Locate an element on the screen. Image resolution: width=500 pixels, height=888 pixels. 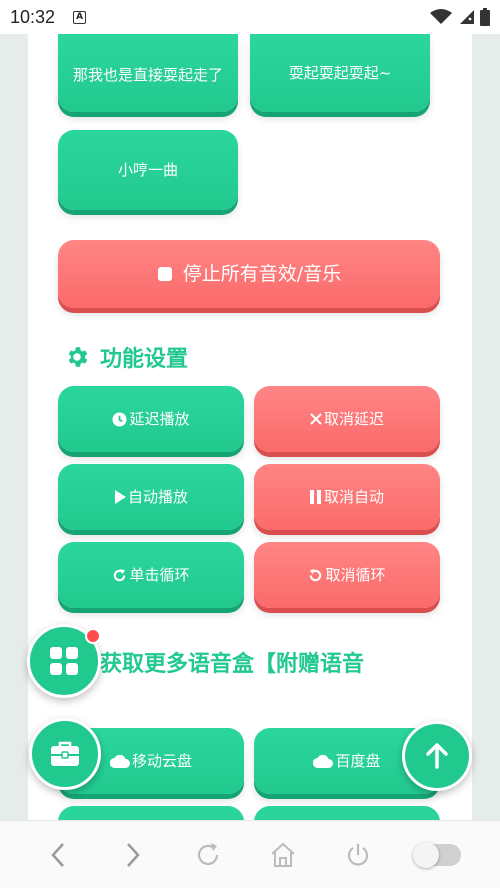
mobile-cloud-label: 移动云盘 is located at coordinates (161, 761).